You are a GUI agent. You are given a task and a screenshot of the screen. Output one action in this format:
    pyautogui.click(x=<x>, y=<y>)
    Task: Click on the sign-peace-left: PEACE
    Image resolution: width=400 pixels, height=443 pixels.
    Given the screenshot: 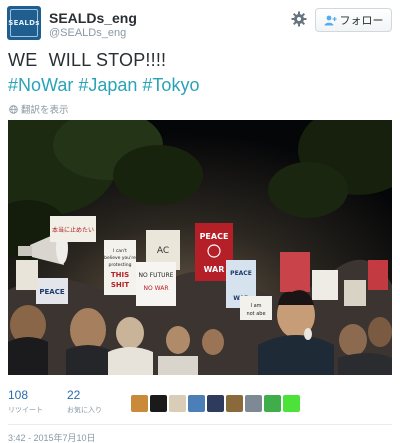 What is the action you would take?
    pyautogui.click(x=52, y=291)
    